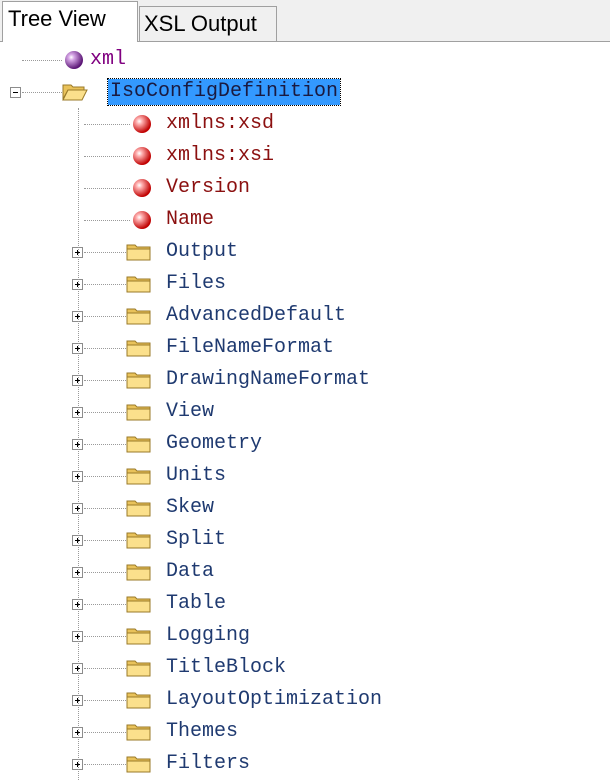  I want to click on tree-row: Themes, so click(305, 732).